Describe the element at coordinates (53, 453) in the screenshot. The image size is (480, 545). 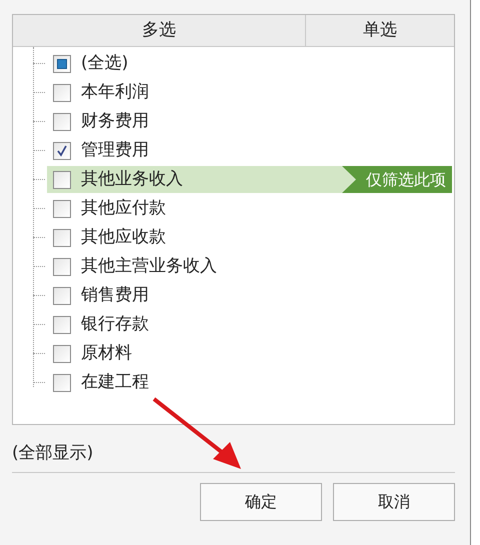
I see `status-text: (全部显示)` at that location.